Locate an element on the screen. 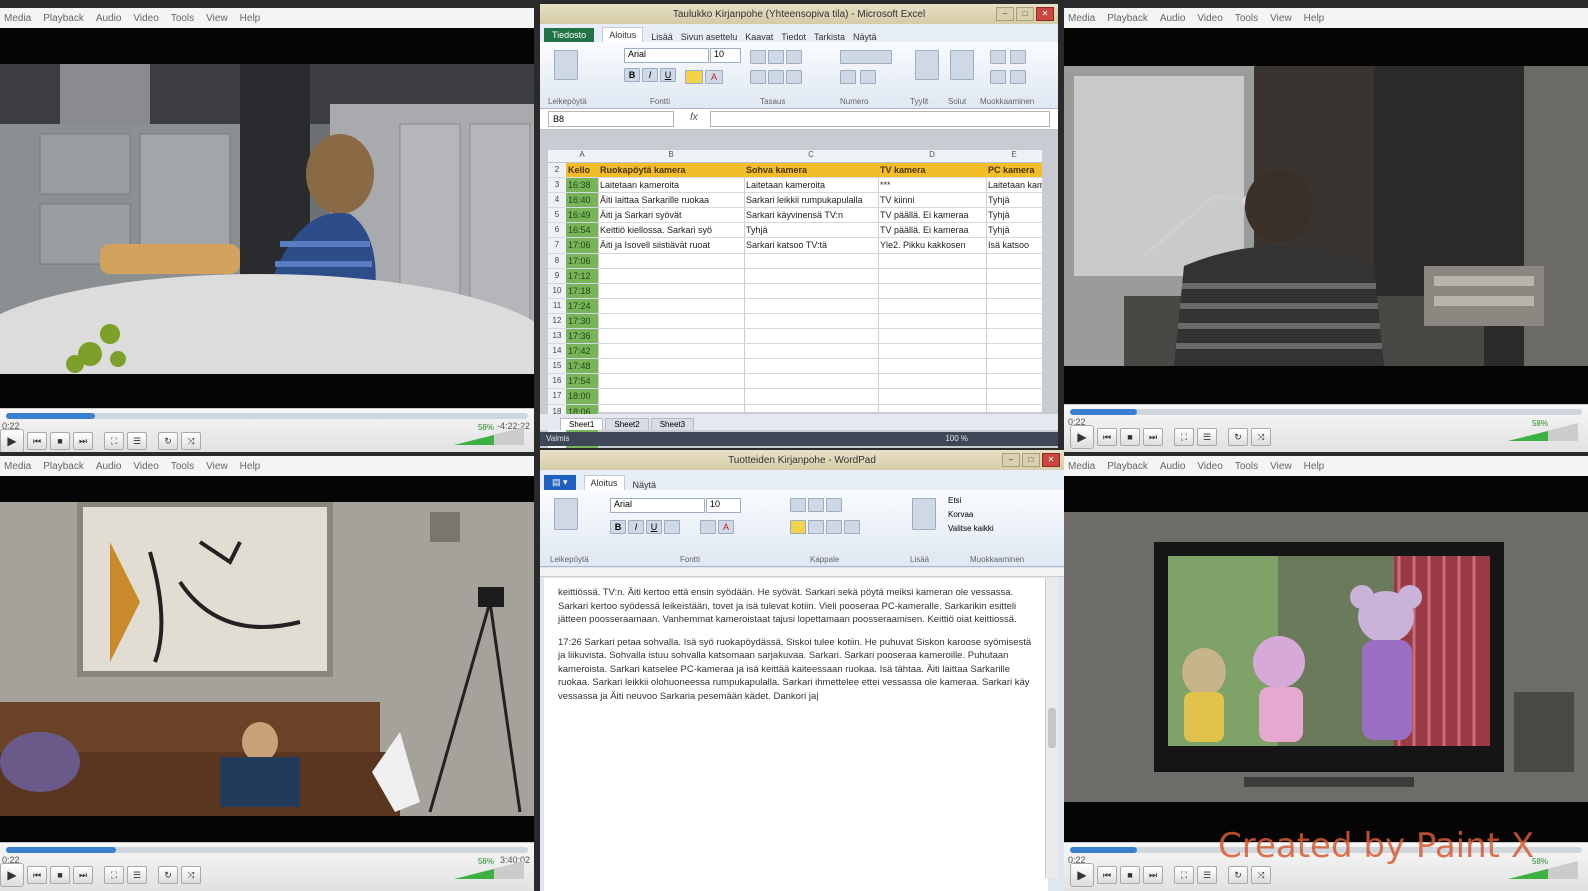  maximize-icon: □ is located at coordinates (1031, 460).